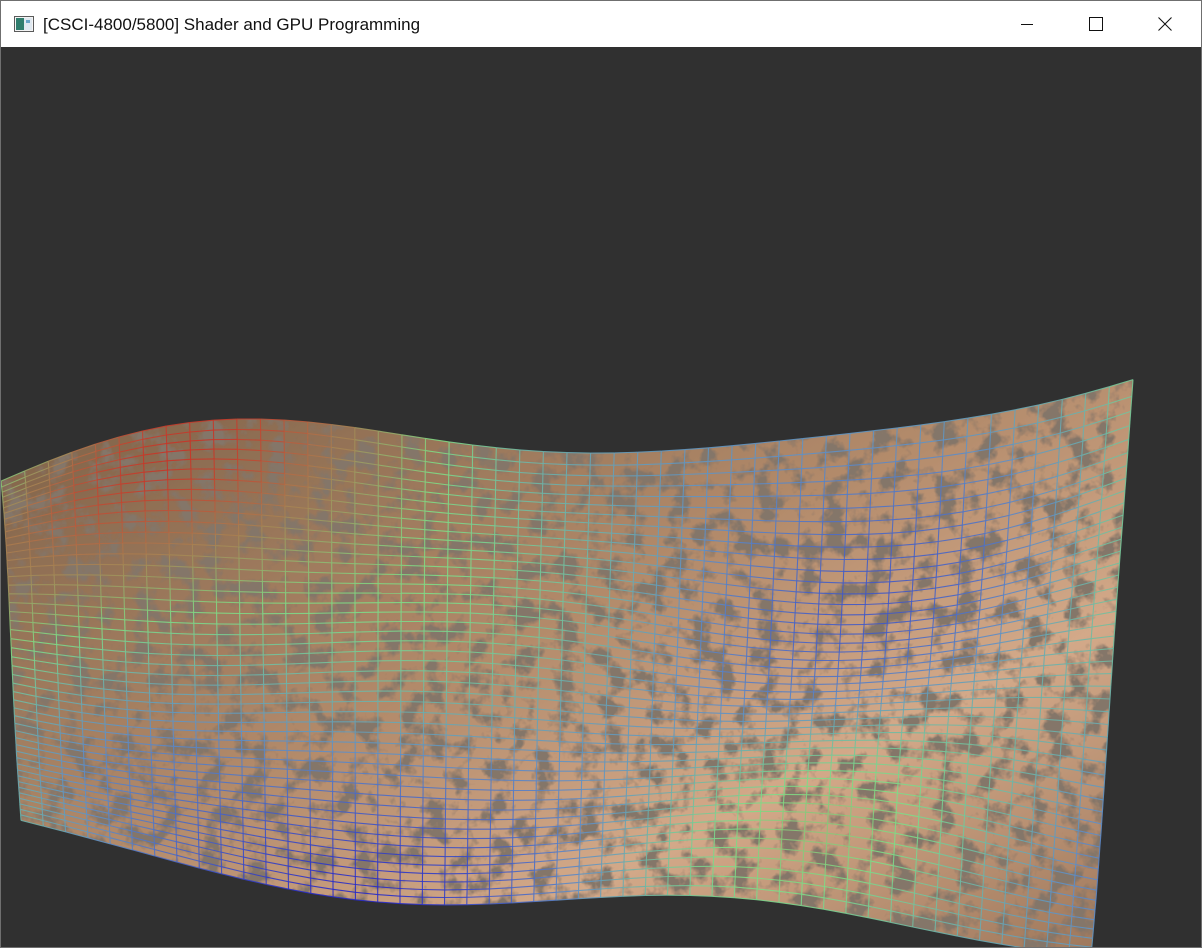 Image resolution: width=1202 pixels, height=948 pixels. What do you see at coordinates (1165, 24) in the screenshot?
I see `close-button` at bounding box center [1165, 24].